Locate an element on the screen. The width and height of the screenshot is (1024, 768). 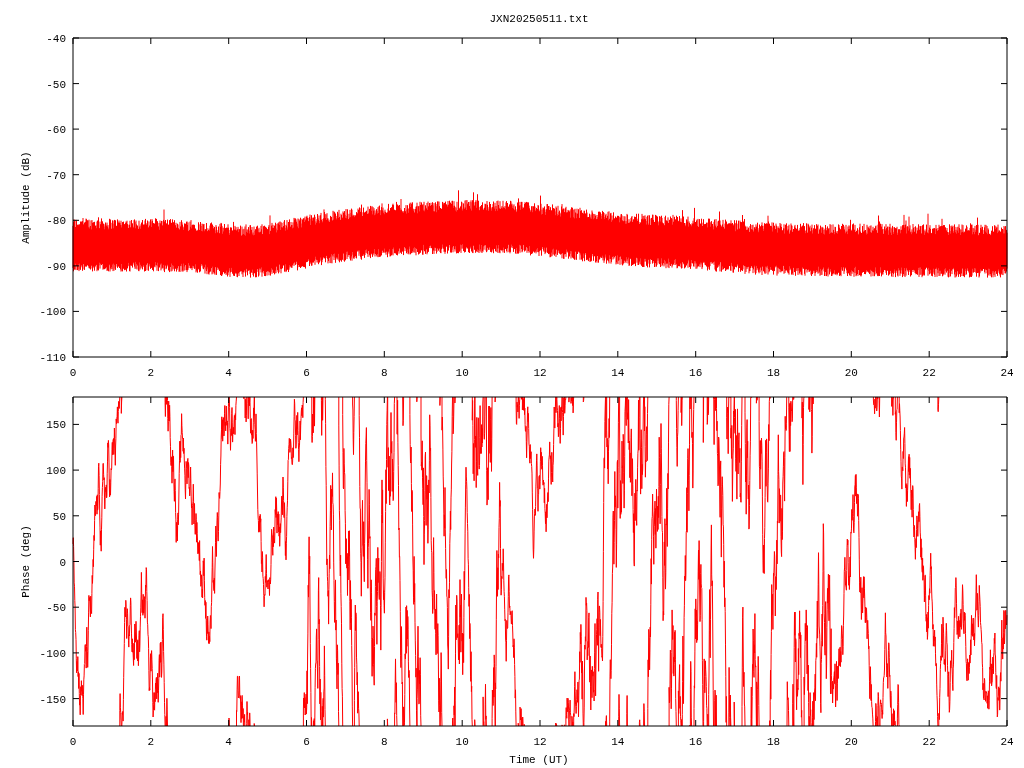
tick-label: 50 is located at coordinates (59, 516).